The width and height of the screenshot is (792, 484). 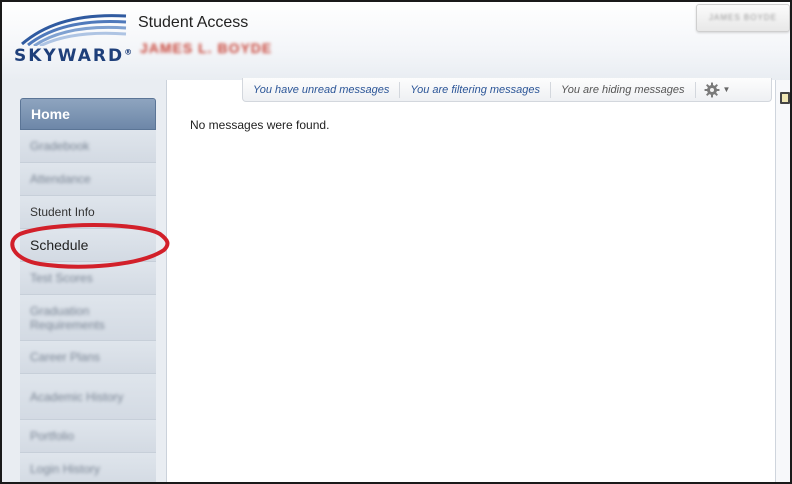 I want to click on sidebar-item-schedule: Schedule, so click(x=88, y=245).